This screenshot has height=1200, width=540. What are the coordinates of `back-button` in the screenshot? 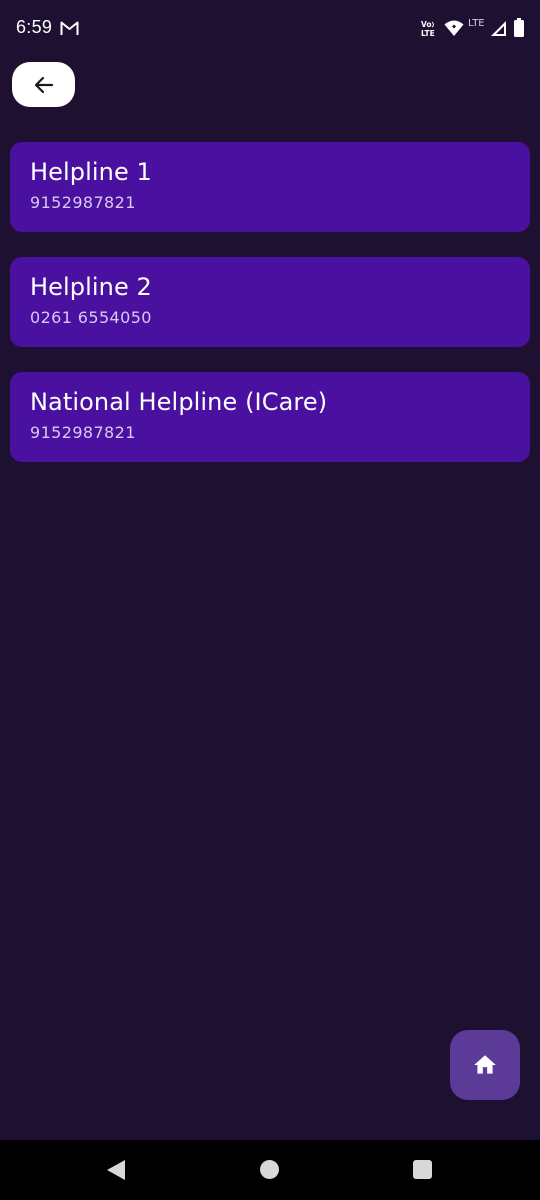 It's located at (43, 84).